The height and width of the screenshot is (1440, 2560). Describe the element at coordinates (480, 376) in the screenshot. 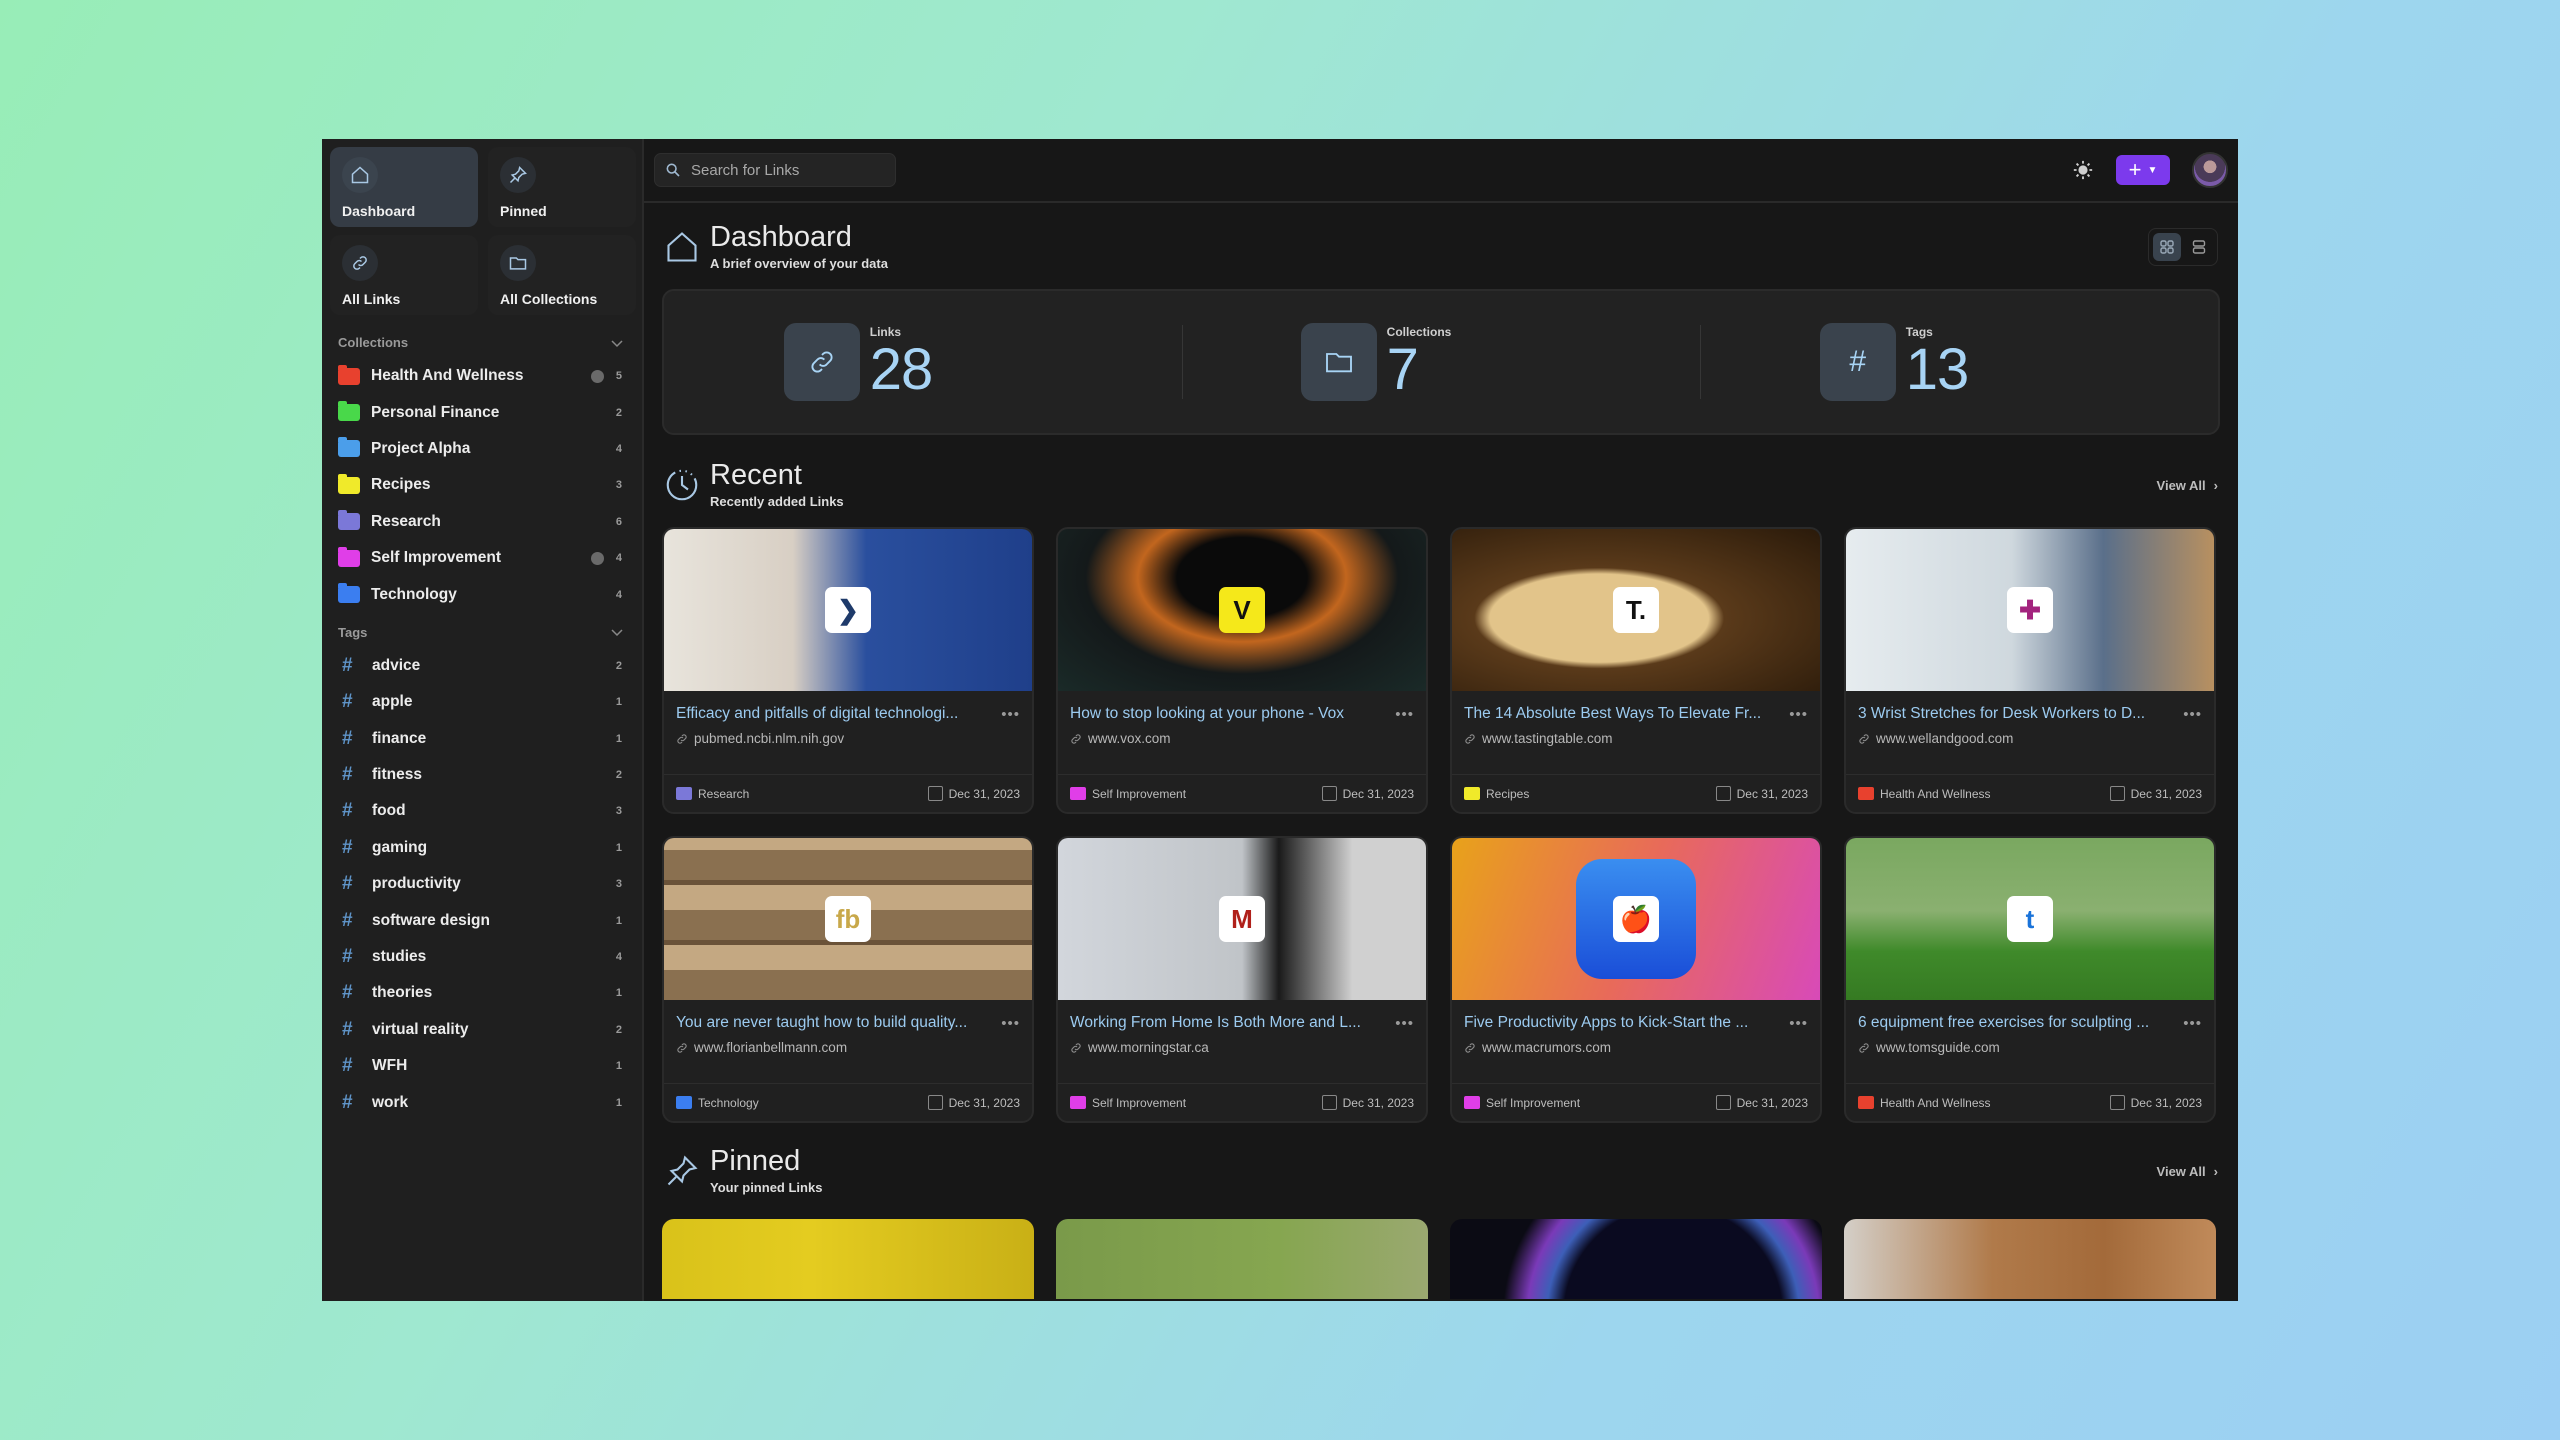

I see `sidebar-collection-item: Health And Wellness 5` at that location.